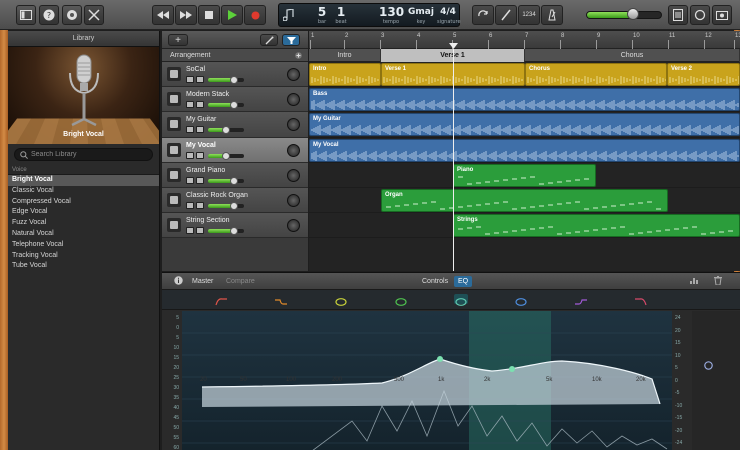  What do you see at coordinates (708, 365) in the screenshot?
I see `output-gain-knob-icon` at bounding box center [708, 365].